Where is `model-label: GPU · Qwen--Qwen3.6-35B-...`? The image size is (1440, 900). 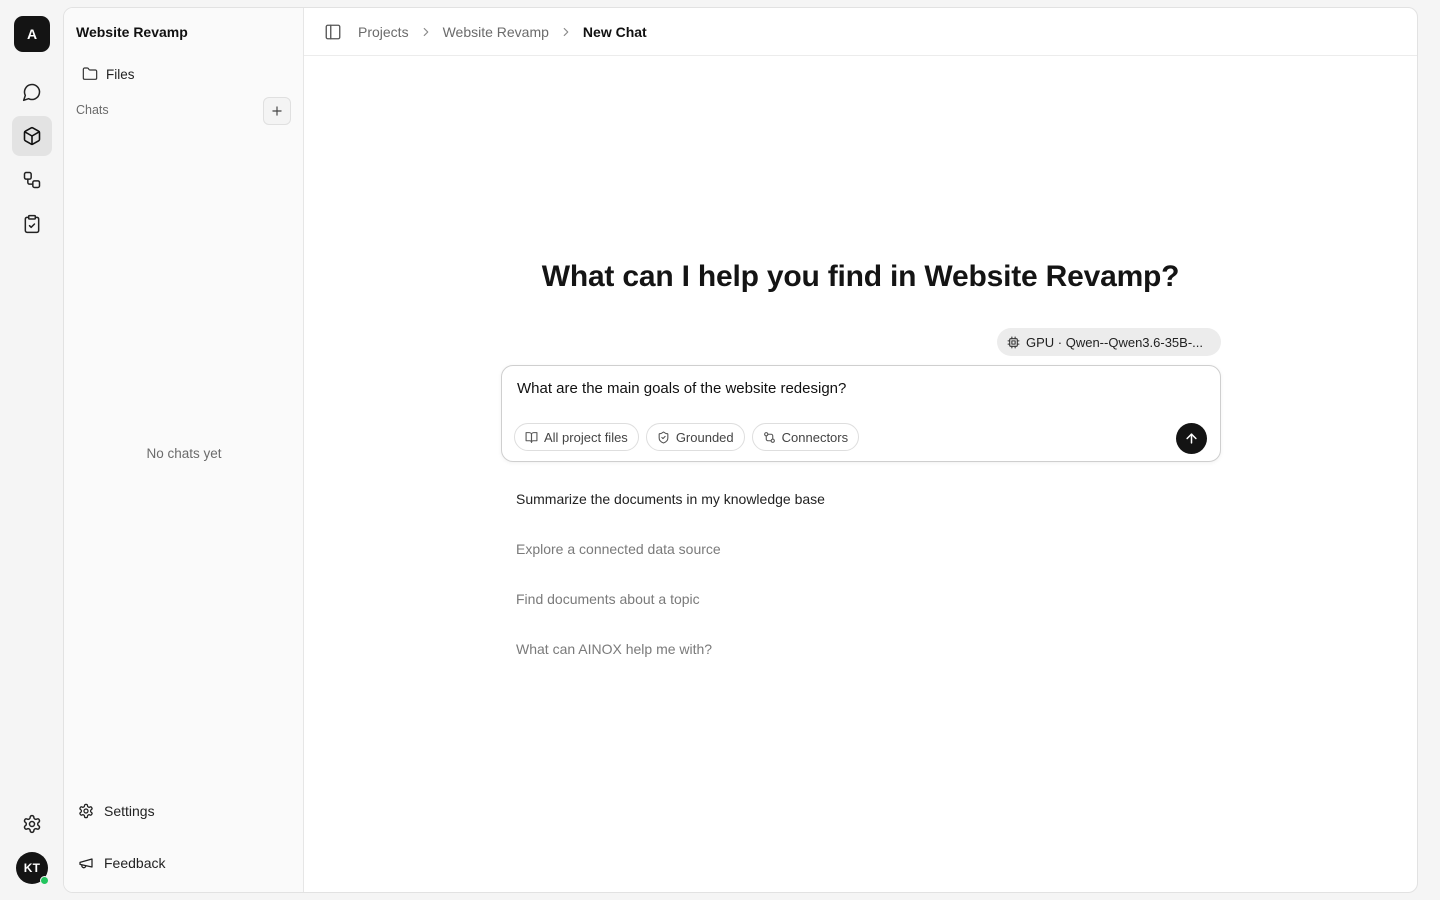 model-label: GPU · Qwen--Qwen3.6-35B-... is located at coordinates (1114, 342).